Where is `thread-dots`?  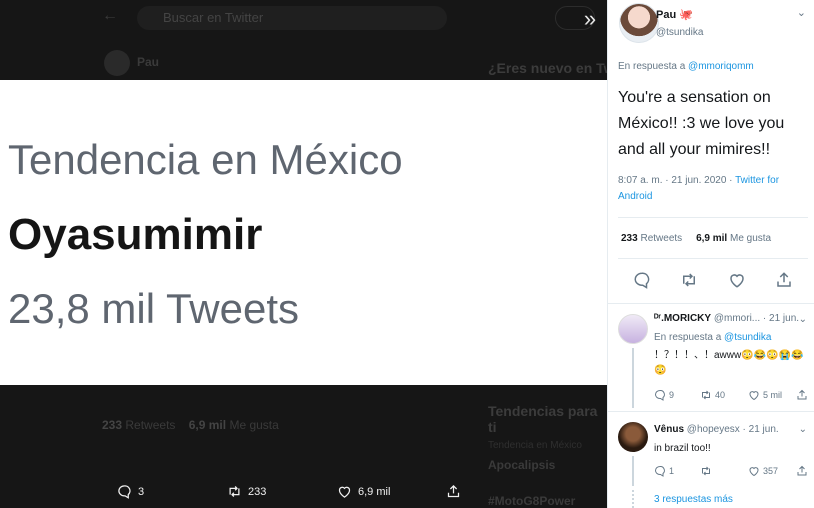
thread-dots is located at coordinates (633, 499).